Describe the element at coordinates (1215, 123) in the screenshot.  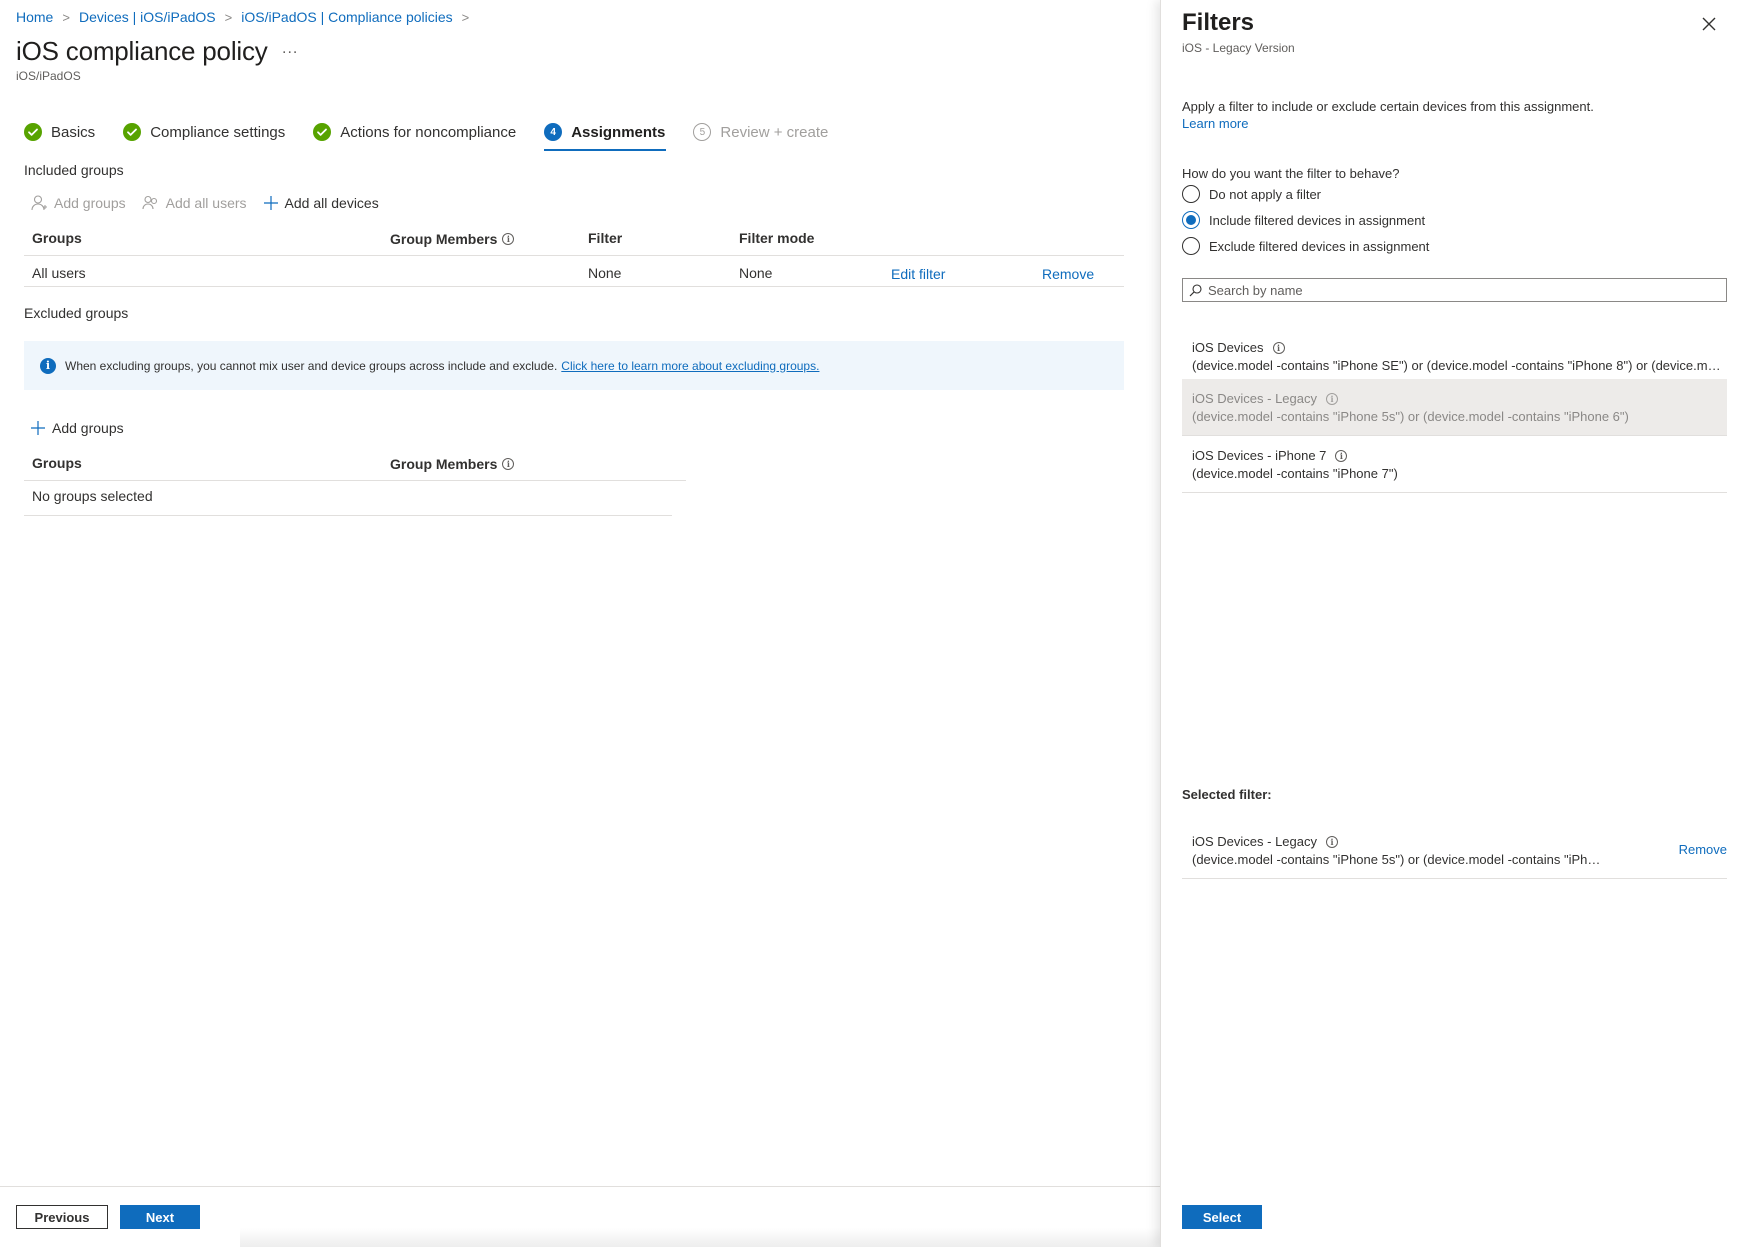
I see `learn-more-link: Learn more` at that location.